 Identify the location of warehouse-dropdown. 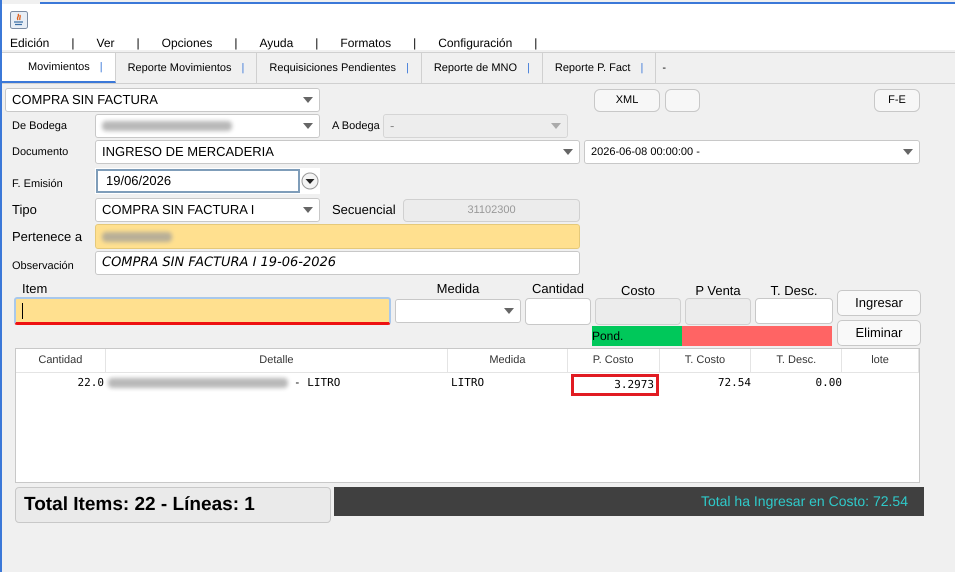
(207, 126).